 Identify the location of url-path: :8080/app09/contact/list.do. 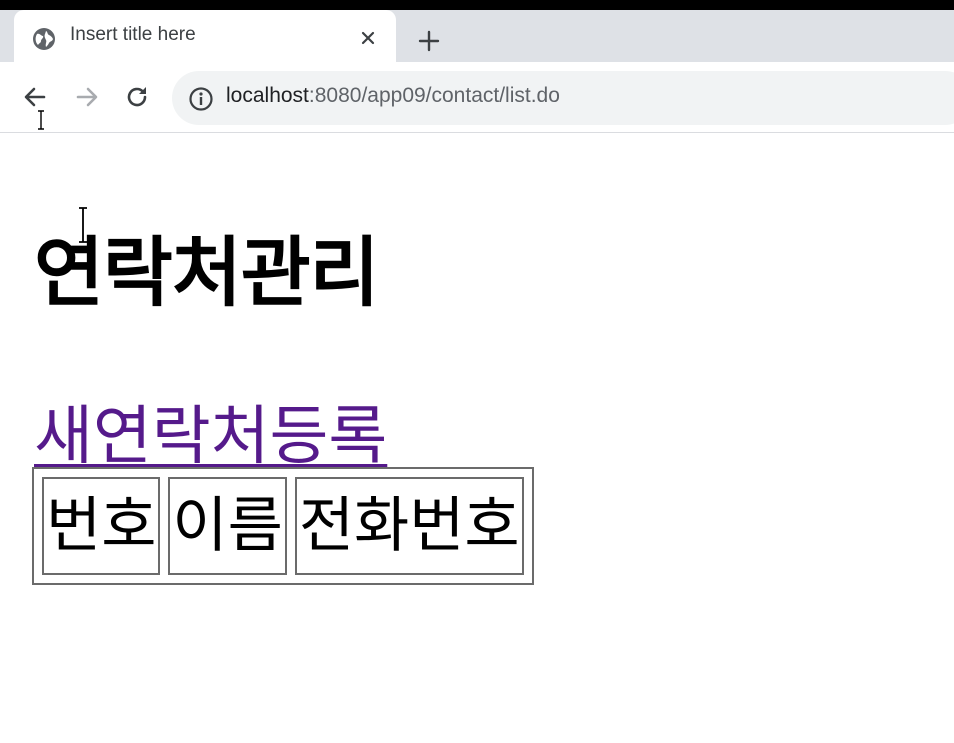
(434, 95).